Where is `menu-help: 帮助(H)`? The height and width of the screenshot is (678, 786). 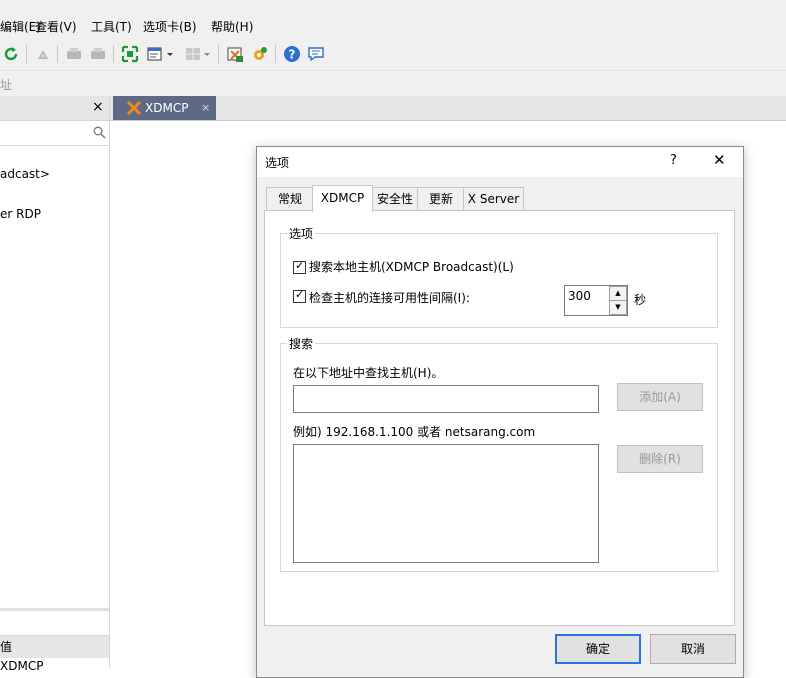
menu-help: 帮助(H) is located at coordinates (232, 26).